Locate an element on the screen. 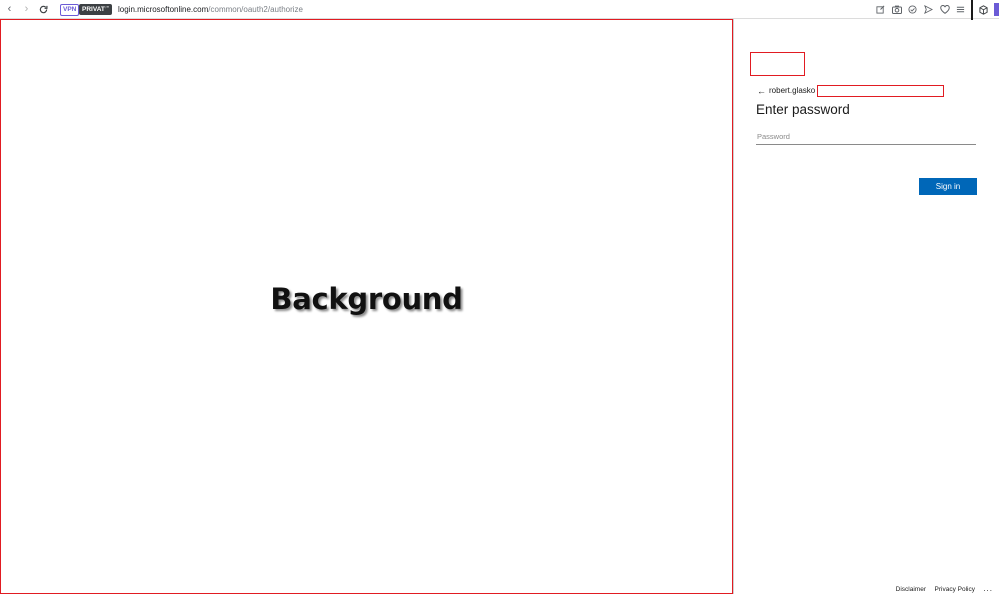 This screenshot has height=594, width=999. account-email: robert.glasko is located at coordinates (792, 90).